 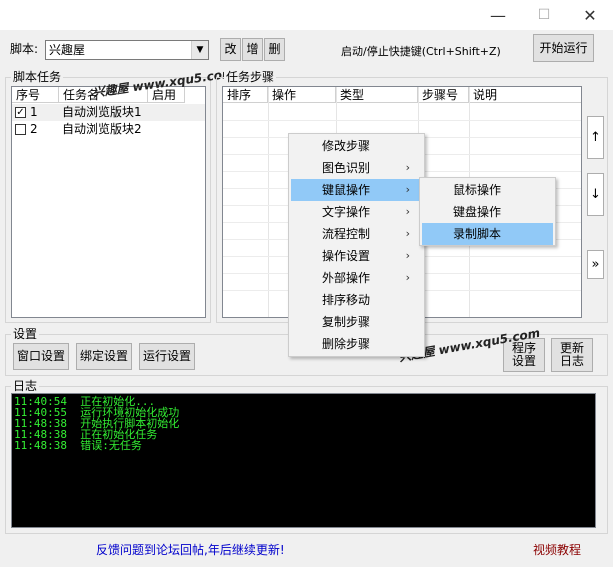 What do you see at coordinates (37, 77) in the screenshot?
I see `script-tasks-title: 脚本任务` at bounding box center [37, 77].